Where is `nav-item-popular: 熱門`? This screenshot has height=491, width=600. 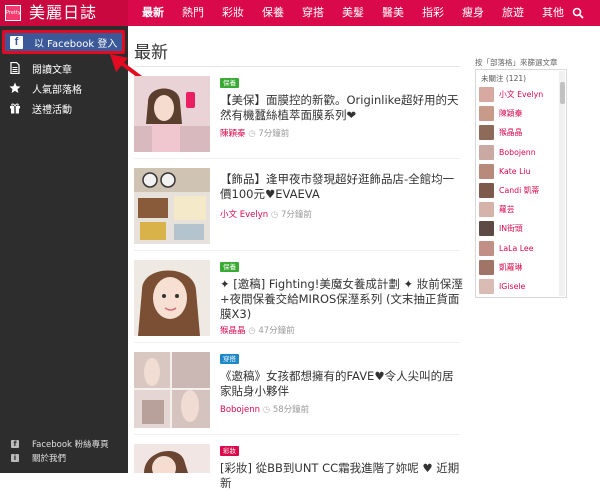
nav-item-popular: 熱門 is located at coordinates (193, 13).